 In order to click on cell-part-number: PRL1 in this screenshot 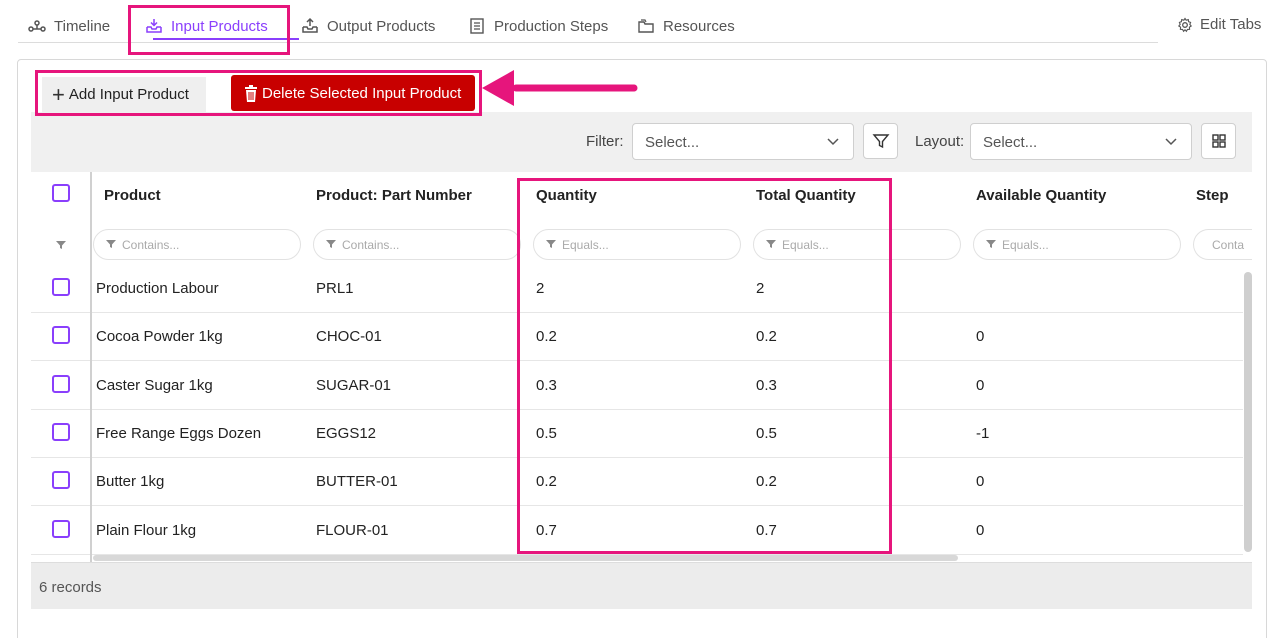, I will do `click(335, 288)`.